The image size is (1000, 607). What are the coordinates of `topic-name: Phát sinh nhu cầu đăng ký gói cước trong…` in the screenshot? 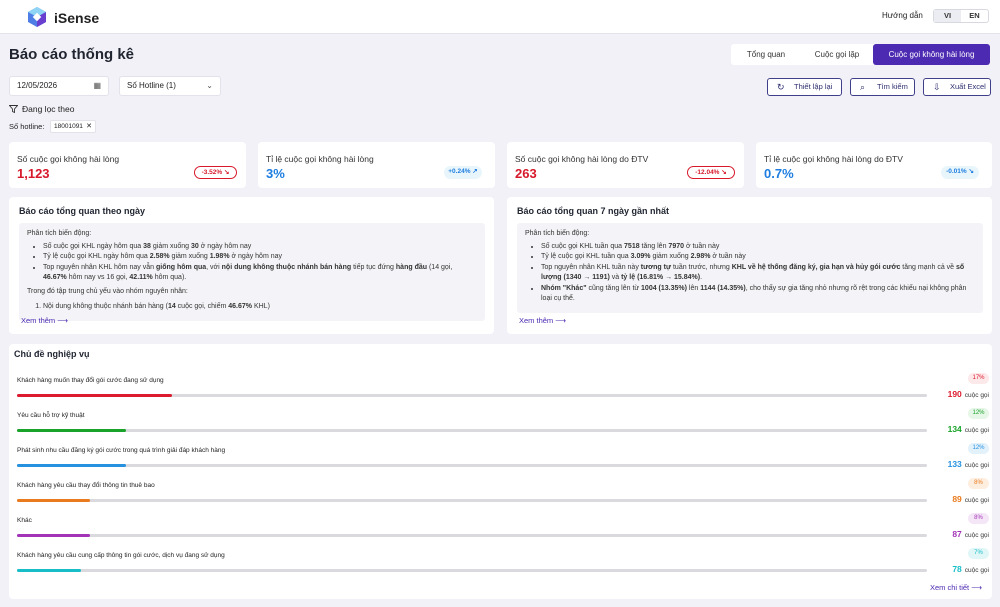 It's located at (121, 450).